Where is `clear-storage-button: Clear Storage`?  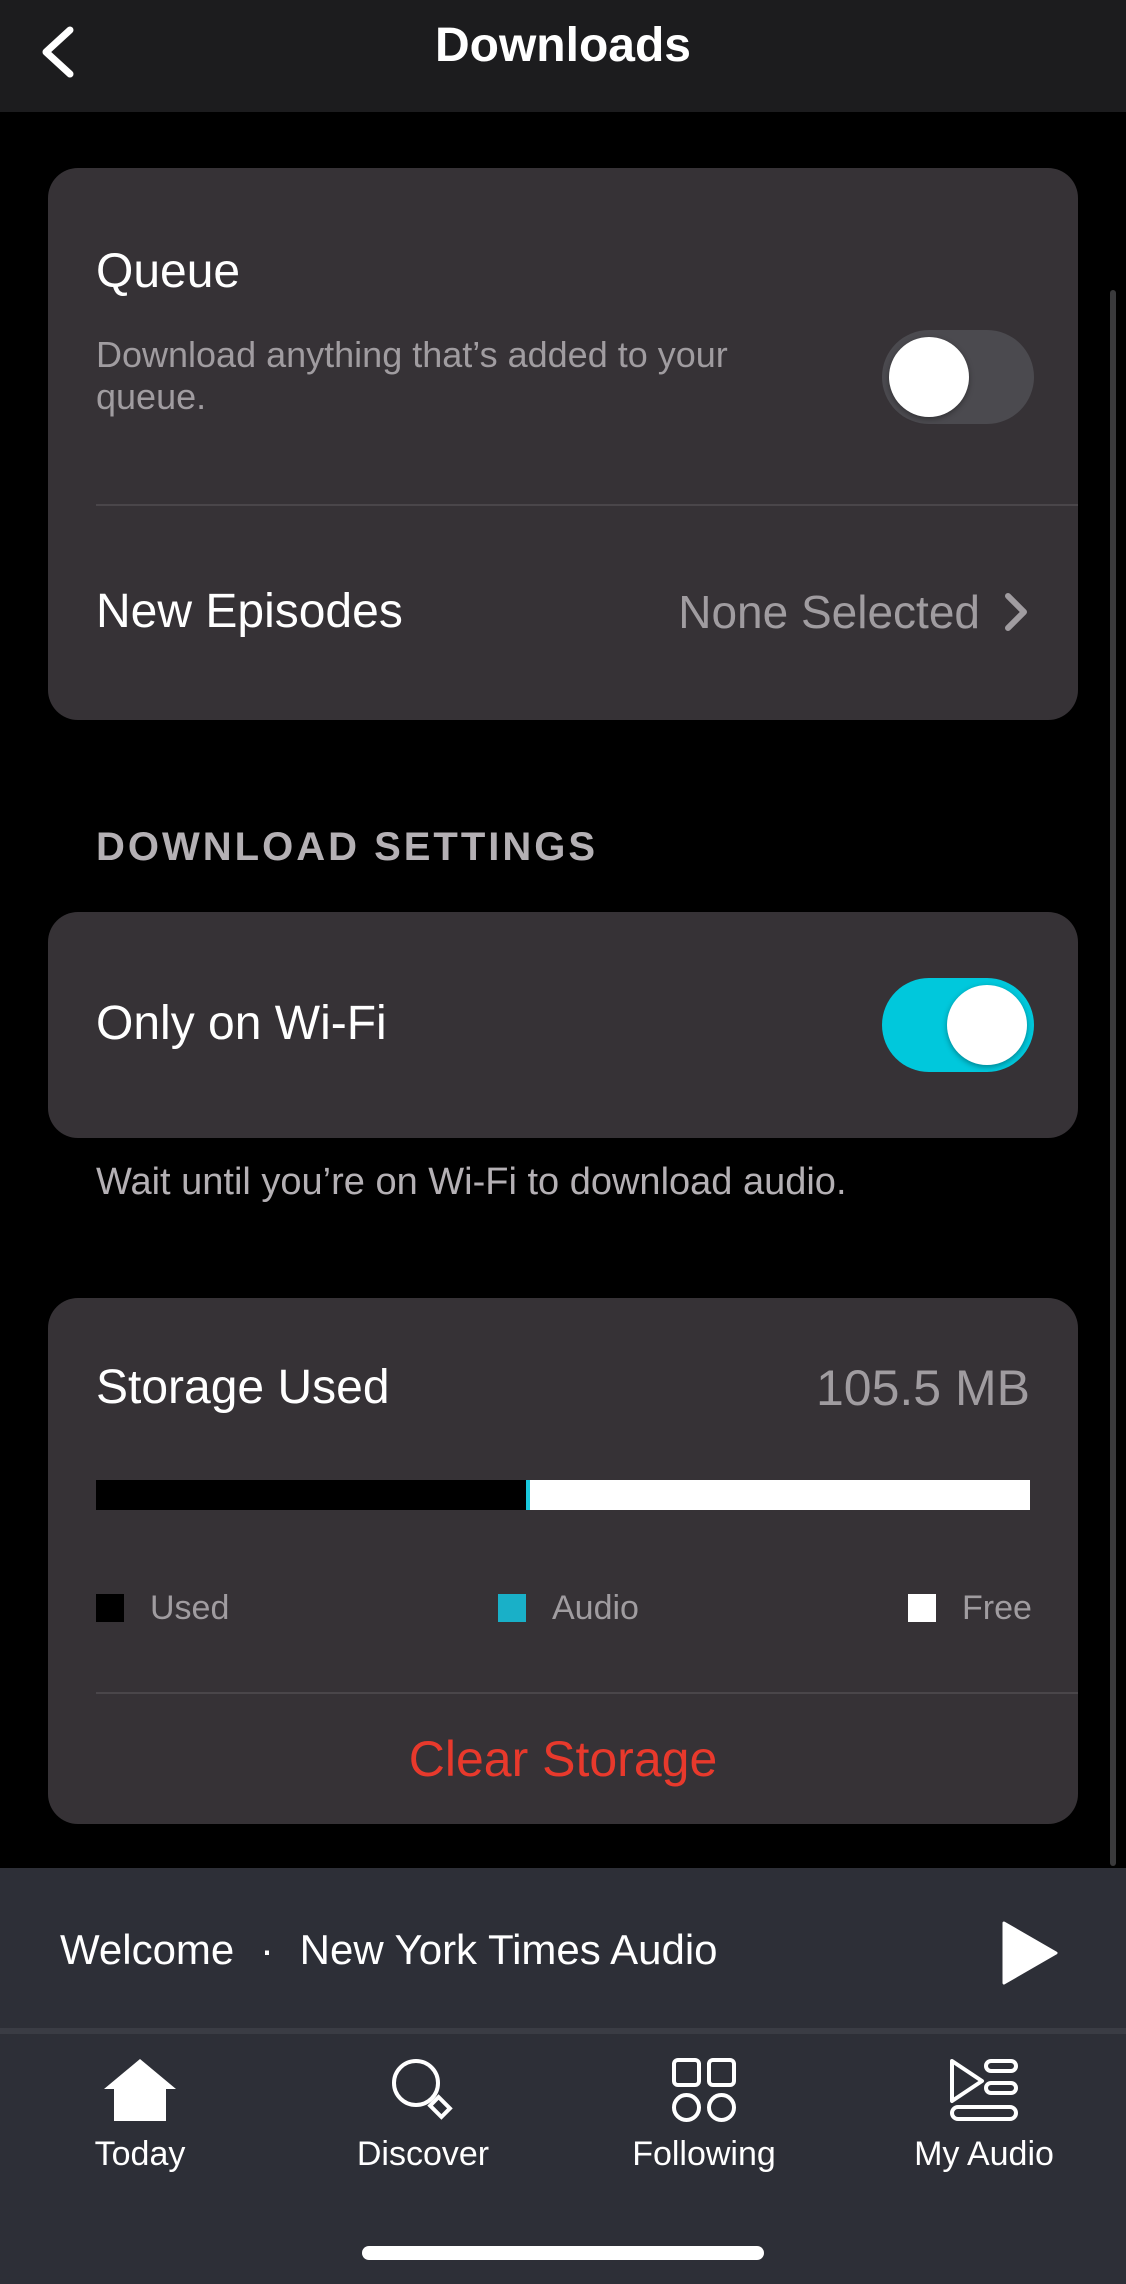
clear-storage-button: Clear Storage is located at coordinates (563, 1759).